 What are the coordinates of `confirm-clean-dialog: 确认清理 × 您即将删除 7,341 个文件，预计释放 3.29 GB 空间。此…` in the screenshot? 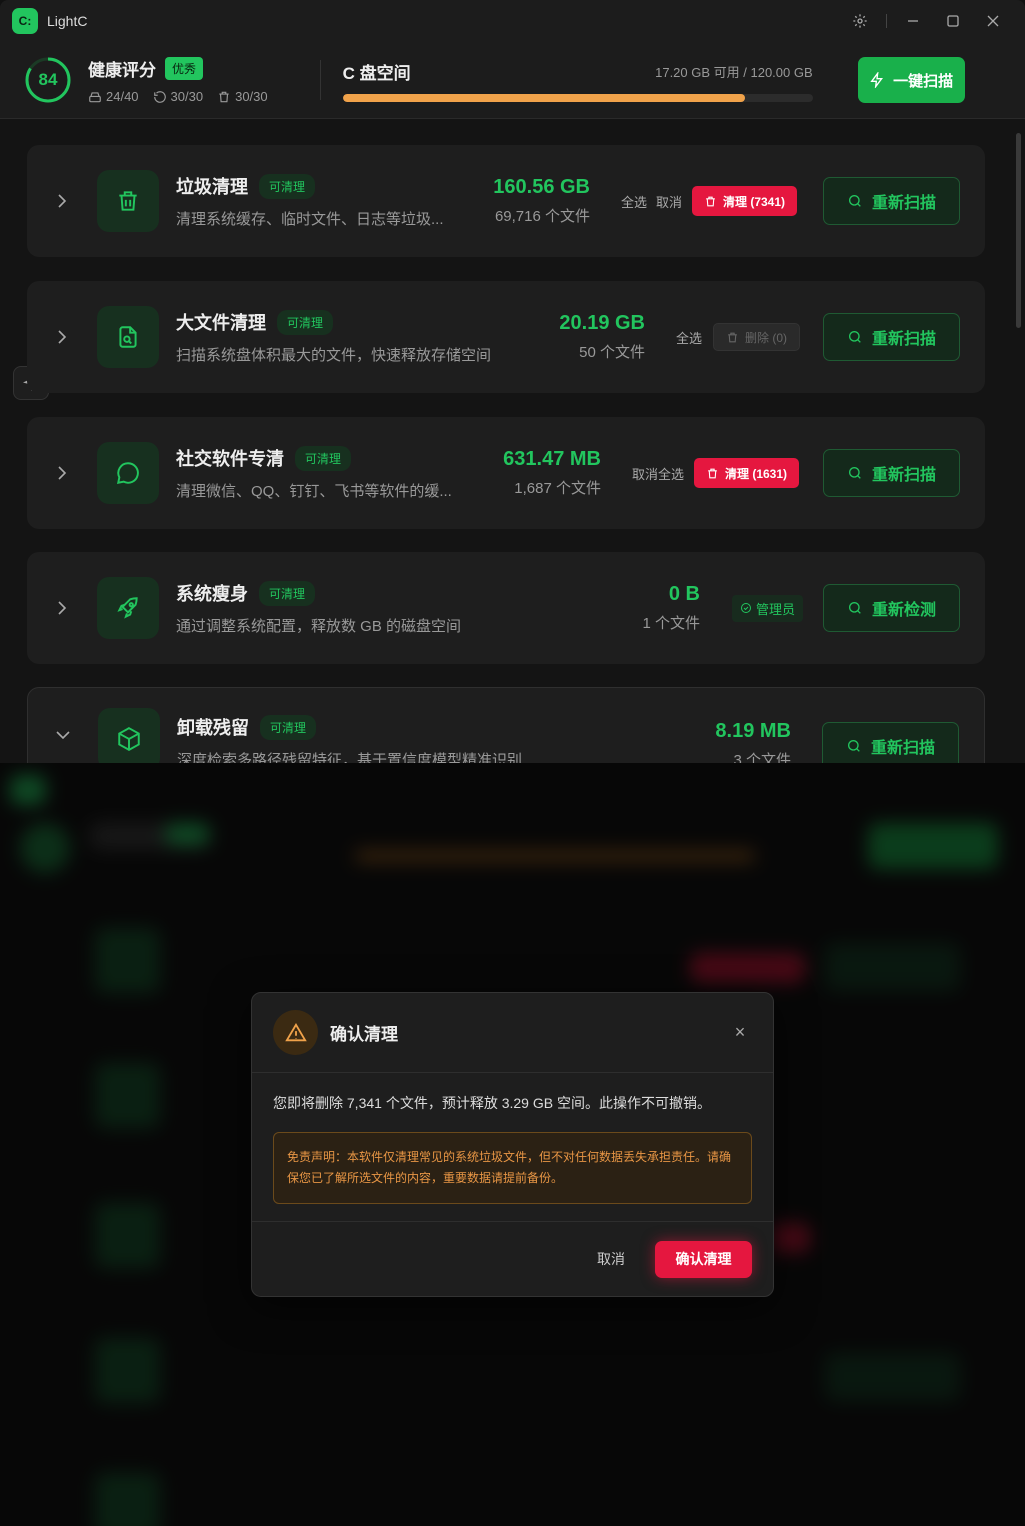 It's located at (512, 1144).